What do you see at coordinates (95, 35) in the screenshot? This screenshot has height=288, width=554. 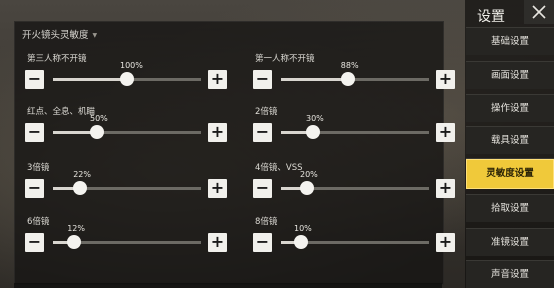 I see `dropdown-arrow-icon: ▼` at bounding box center [95, 35].